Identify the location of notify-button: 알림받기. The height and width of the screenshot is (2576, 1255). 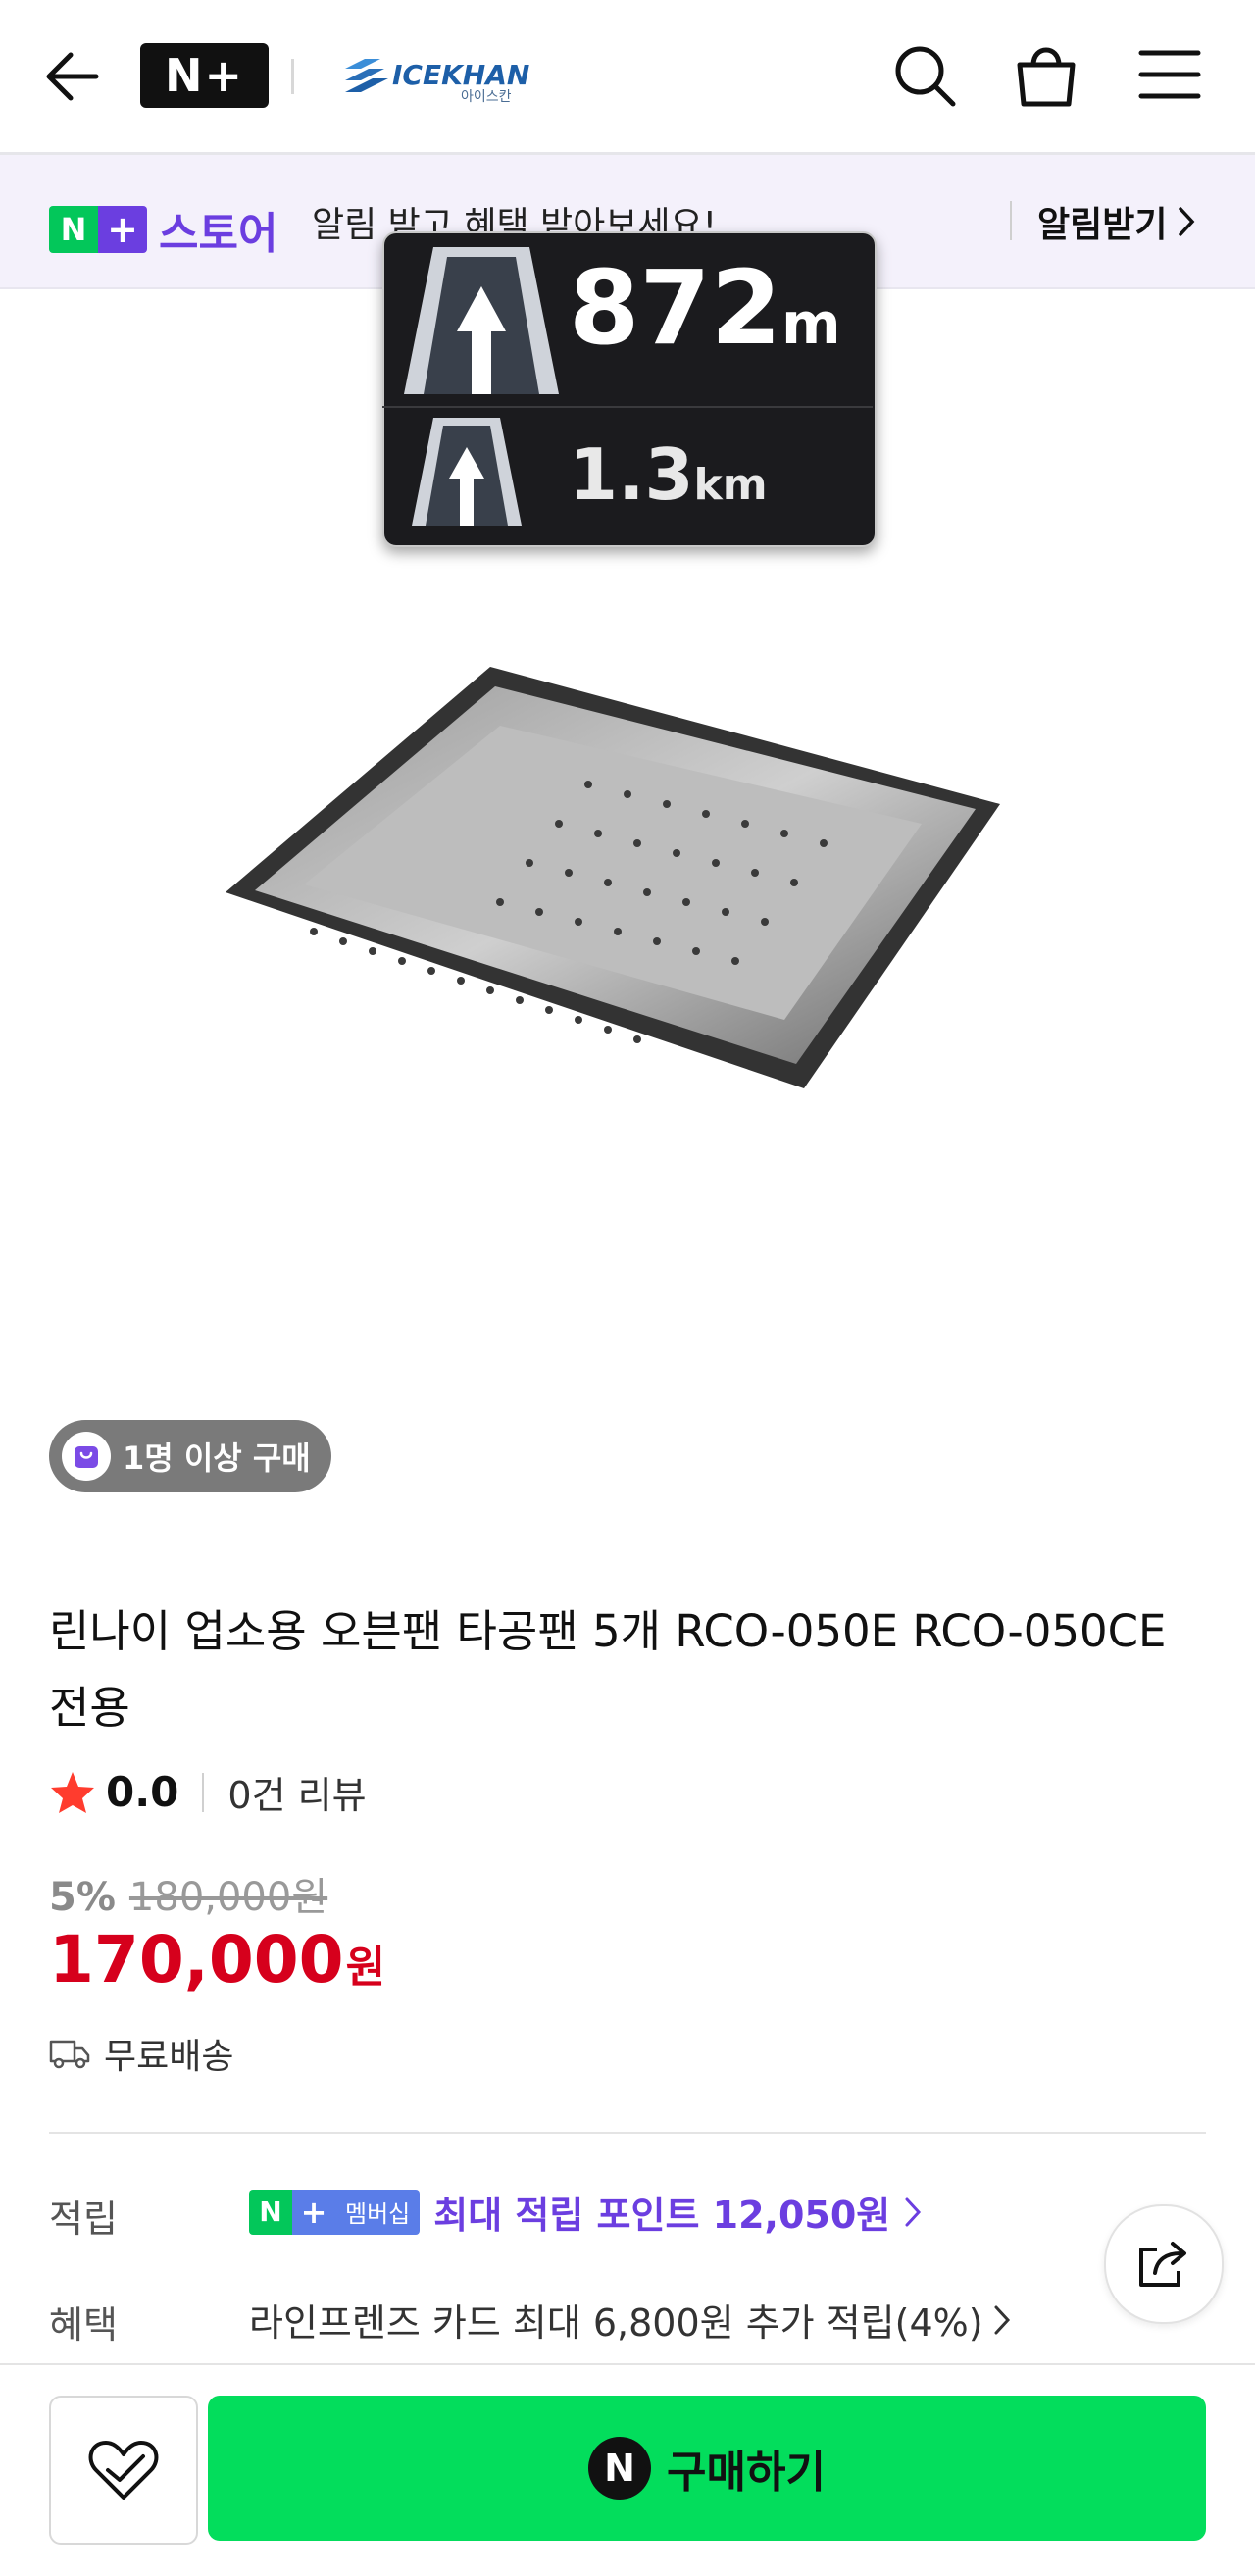
(1116, 221).